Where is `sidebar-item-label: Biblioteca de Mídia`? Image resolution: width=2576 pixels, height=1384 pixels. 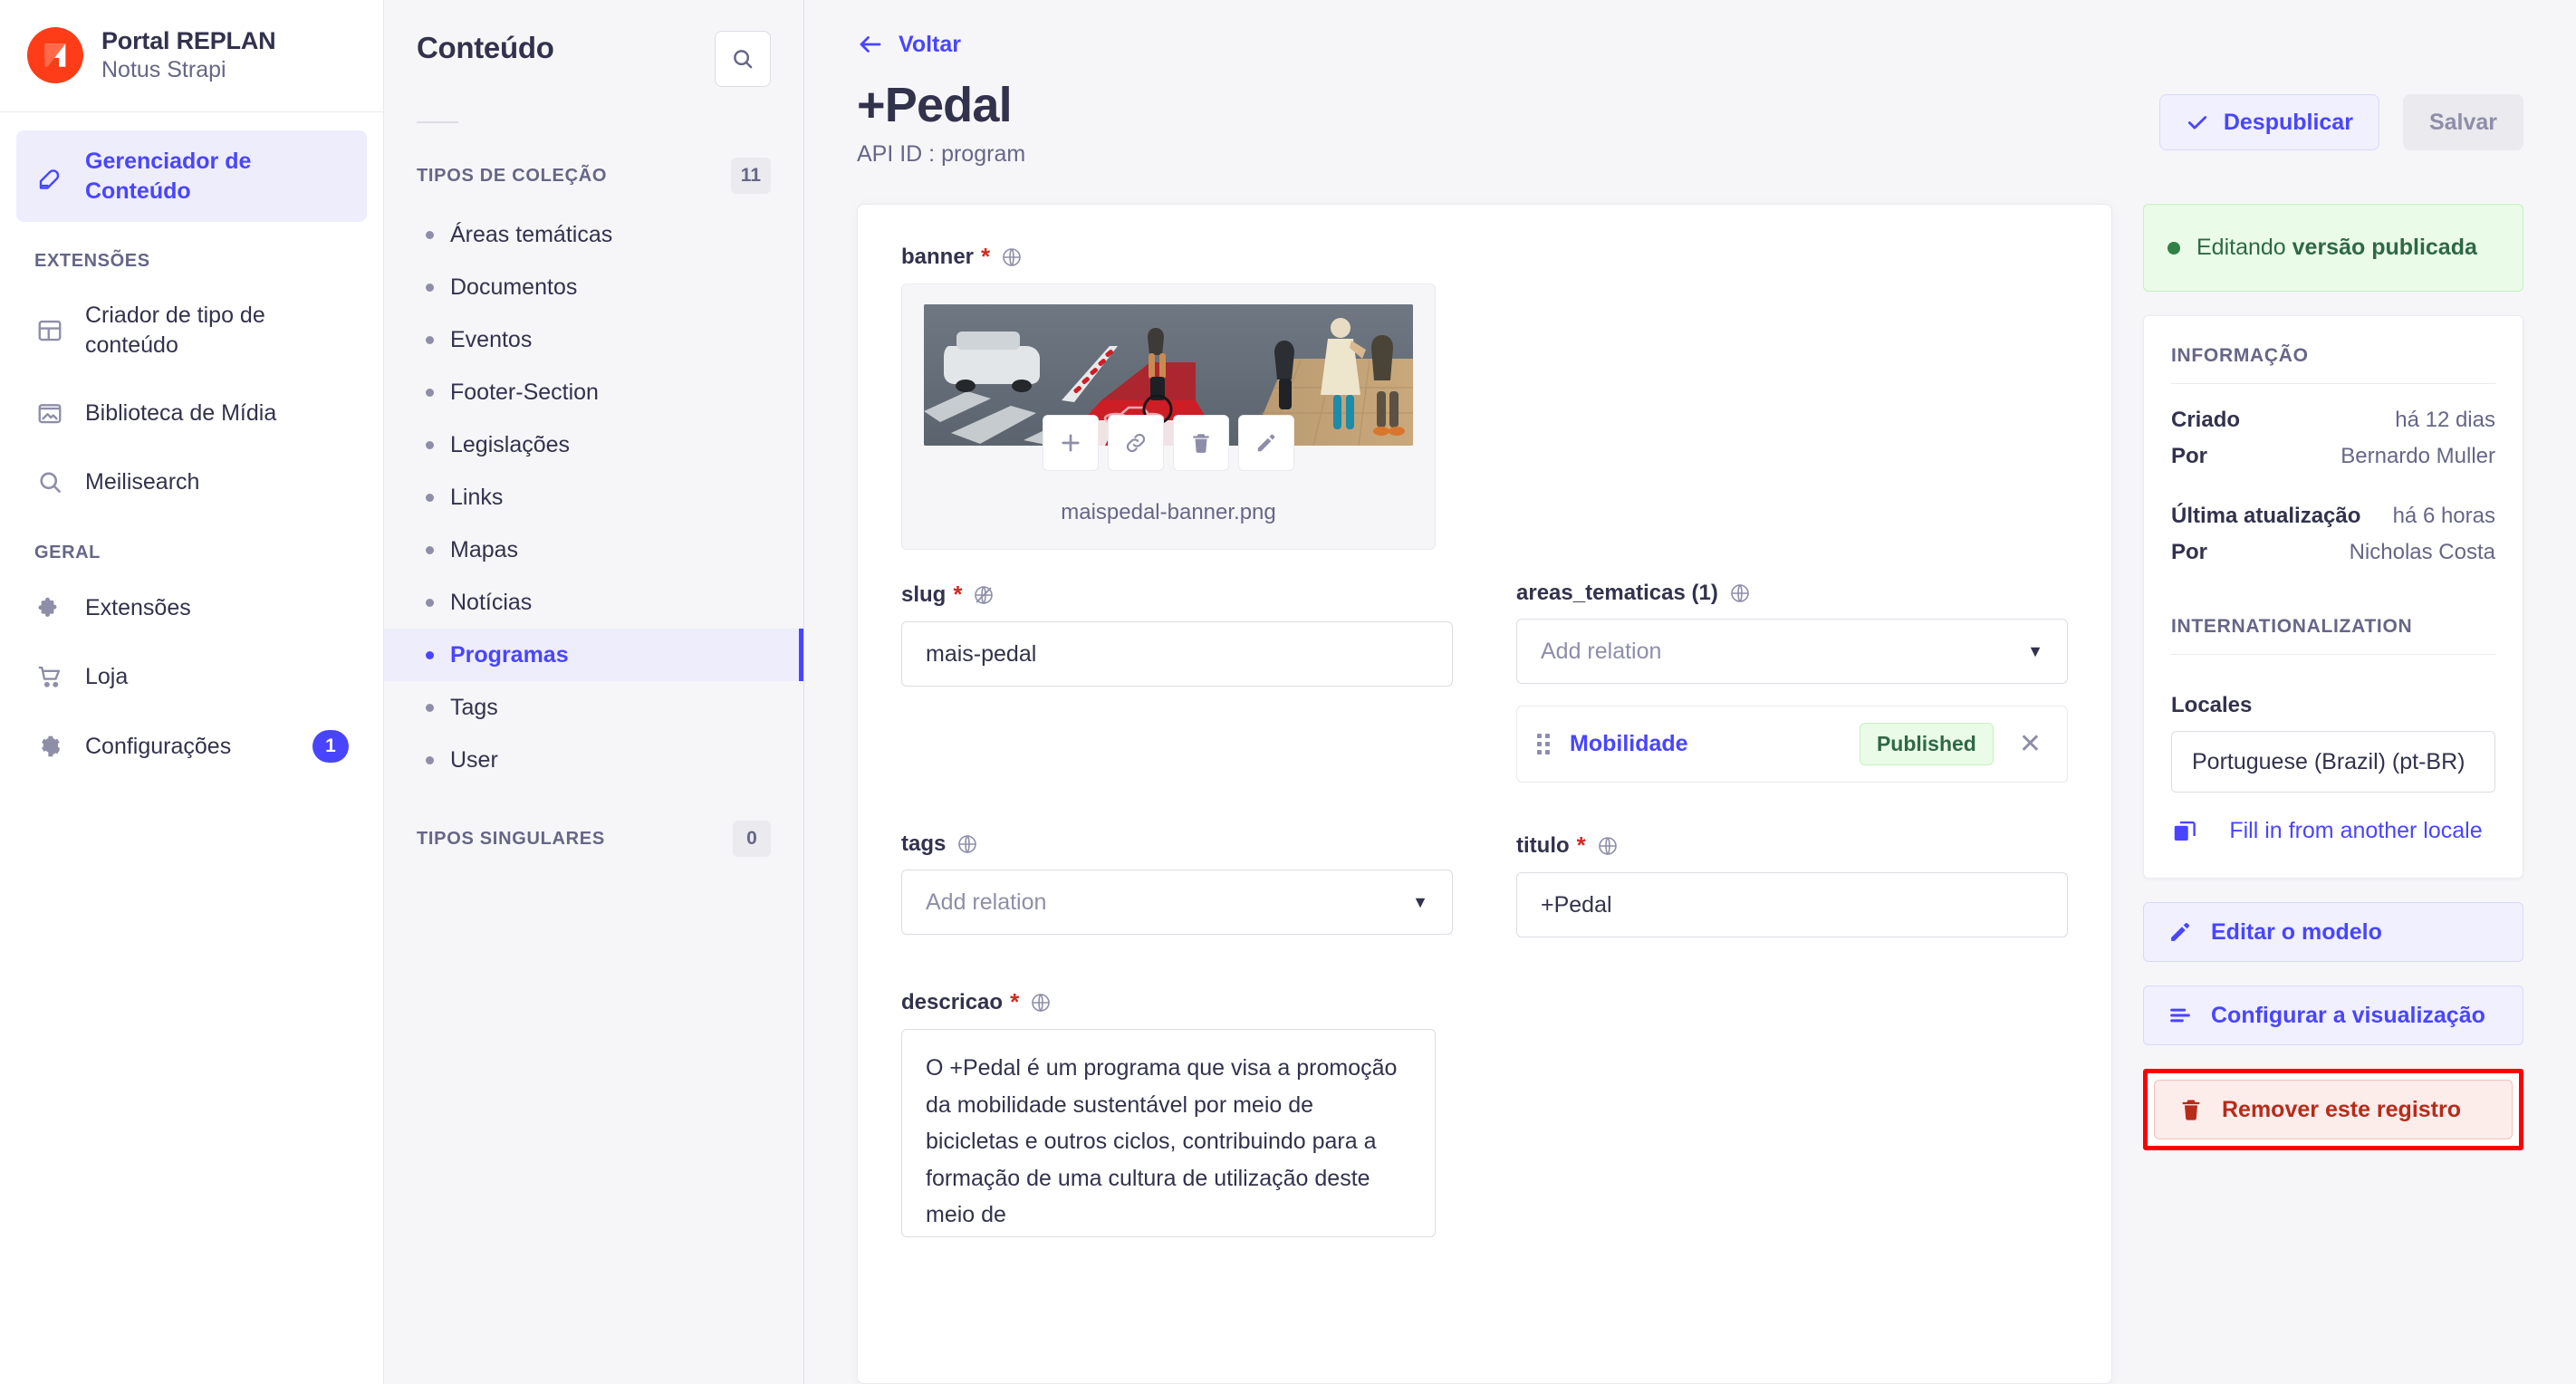
sidebar-item-label: Biblioteca de Mídia is located at coordinates (181, 412).